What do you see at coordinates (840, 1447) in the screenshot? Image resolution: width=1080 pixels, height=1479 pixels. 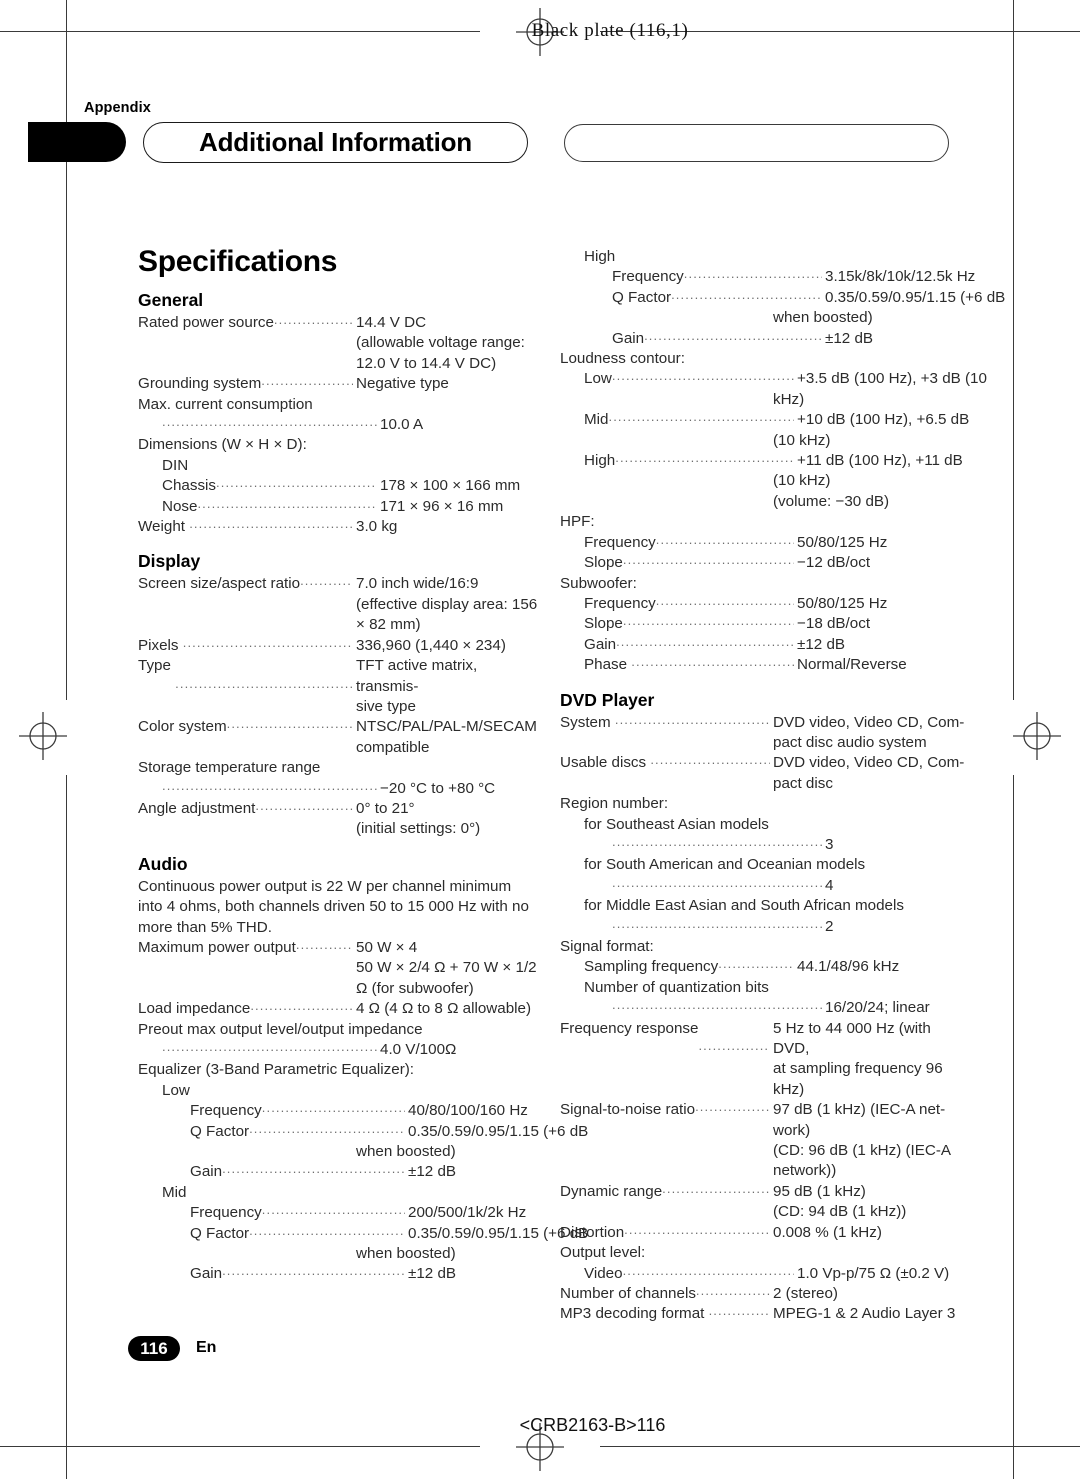 I see `trim-line-bottom-right` at bounding box center [840, 1447].